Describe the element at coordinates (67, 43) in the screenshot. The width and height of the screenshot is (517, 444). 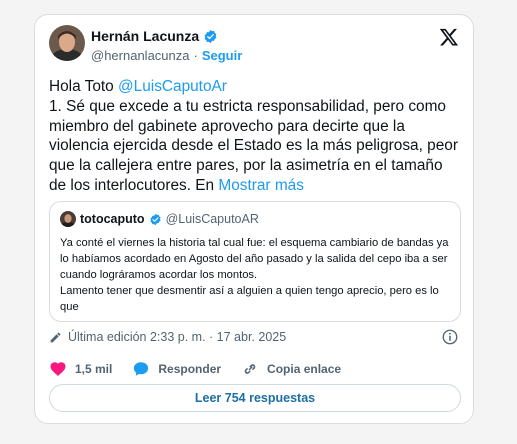
I see `author-avatar` at that location.